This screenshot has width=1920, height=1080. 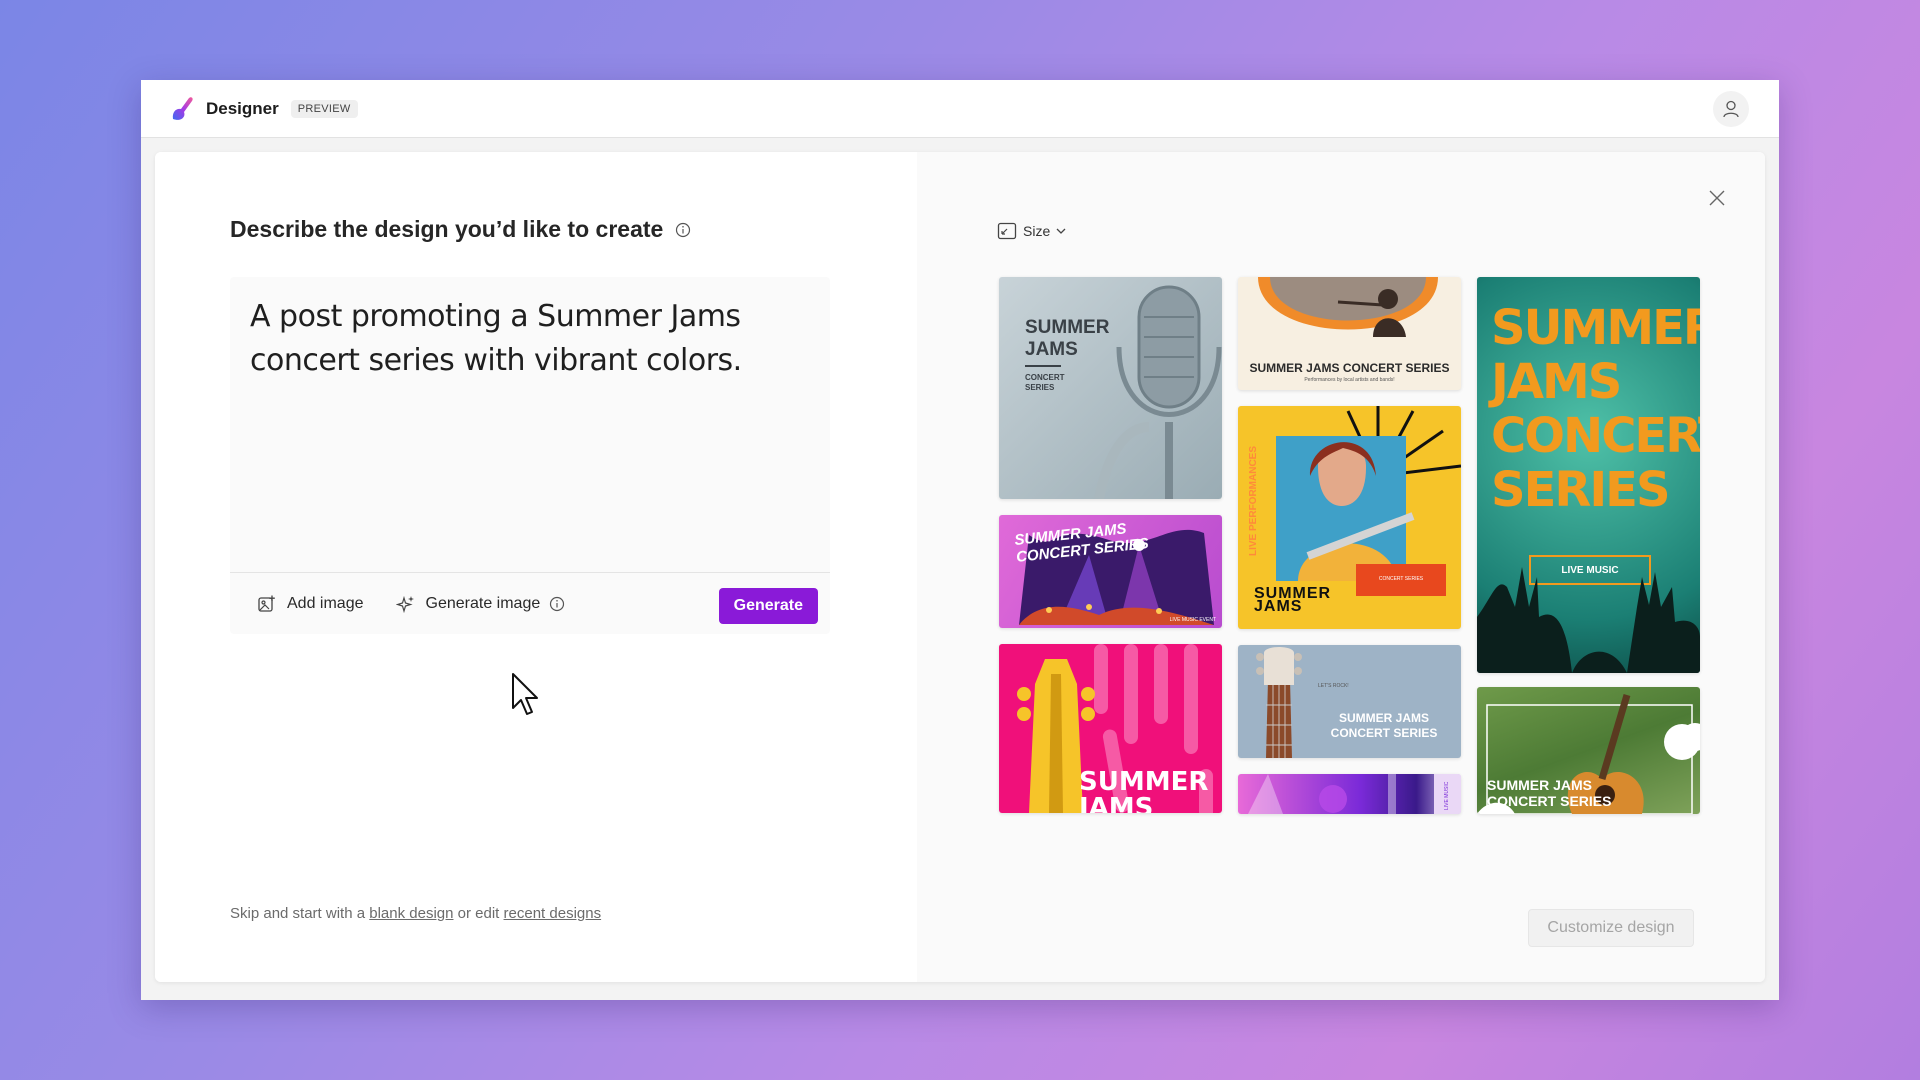 I want to click on design-thumbnail: SUMMER JAMS, so click(x=1110, y=728).